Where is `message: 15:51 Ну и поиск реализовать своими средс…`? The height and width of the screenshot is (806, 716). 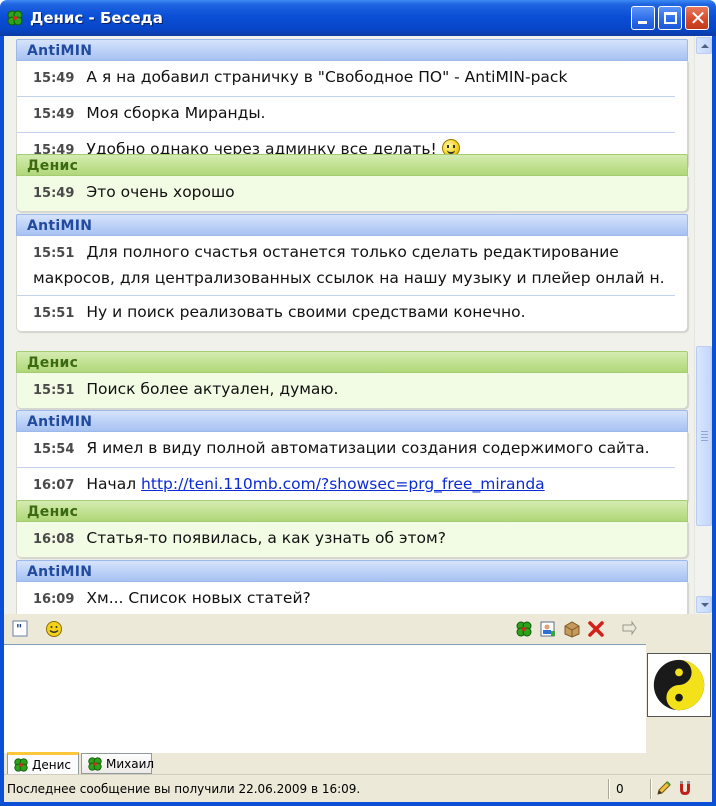 message: 15:51 Ну и поиск реализовать своими средс… is located at coordinates (346, 313).